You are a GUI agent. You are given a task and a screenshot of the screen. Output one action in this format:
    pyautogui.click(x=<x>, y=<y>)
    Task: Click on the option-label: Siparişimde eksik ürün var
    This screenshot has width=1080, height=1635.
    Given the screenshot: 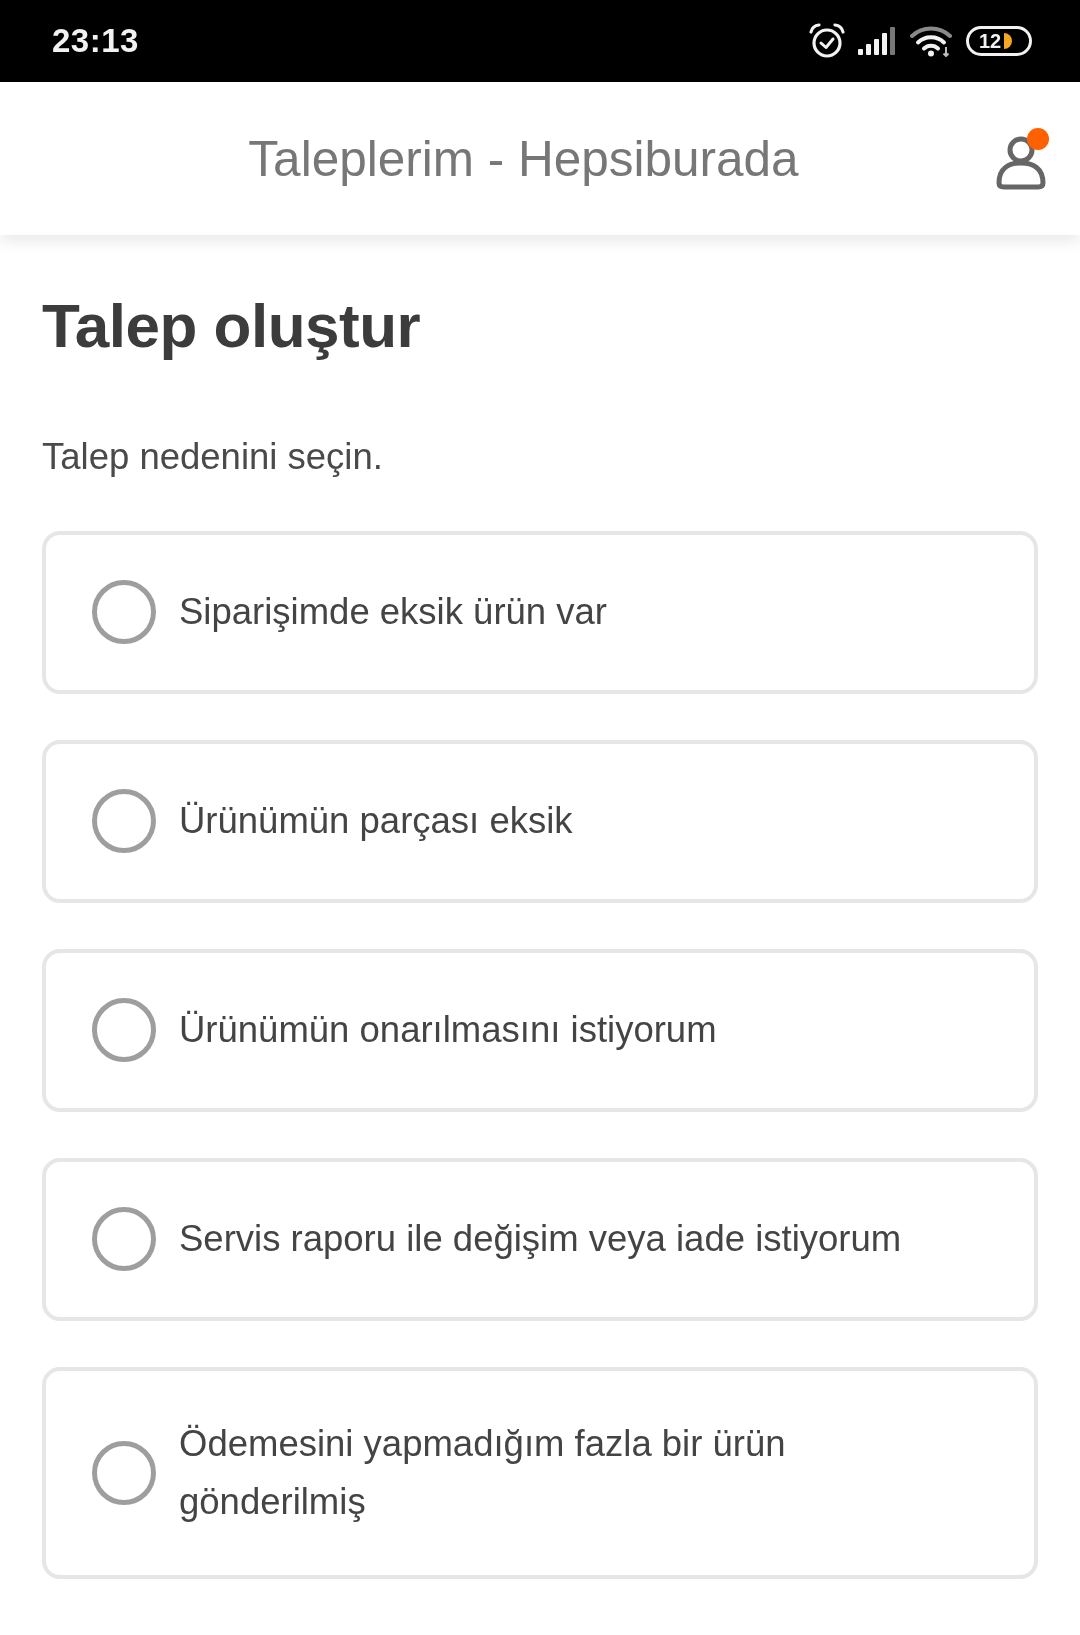 What is the action you would take?
    pyautogui.click(x=393, y=612)
    